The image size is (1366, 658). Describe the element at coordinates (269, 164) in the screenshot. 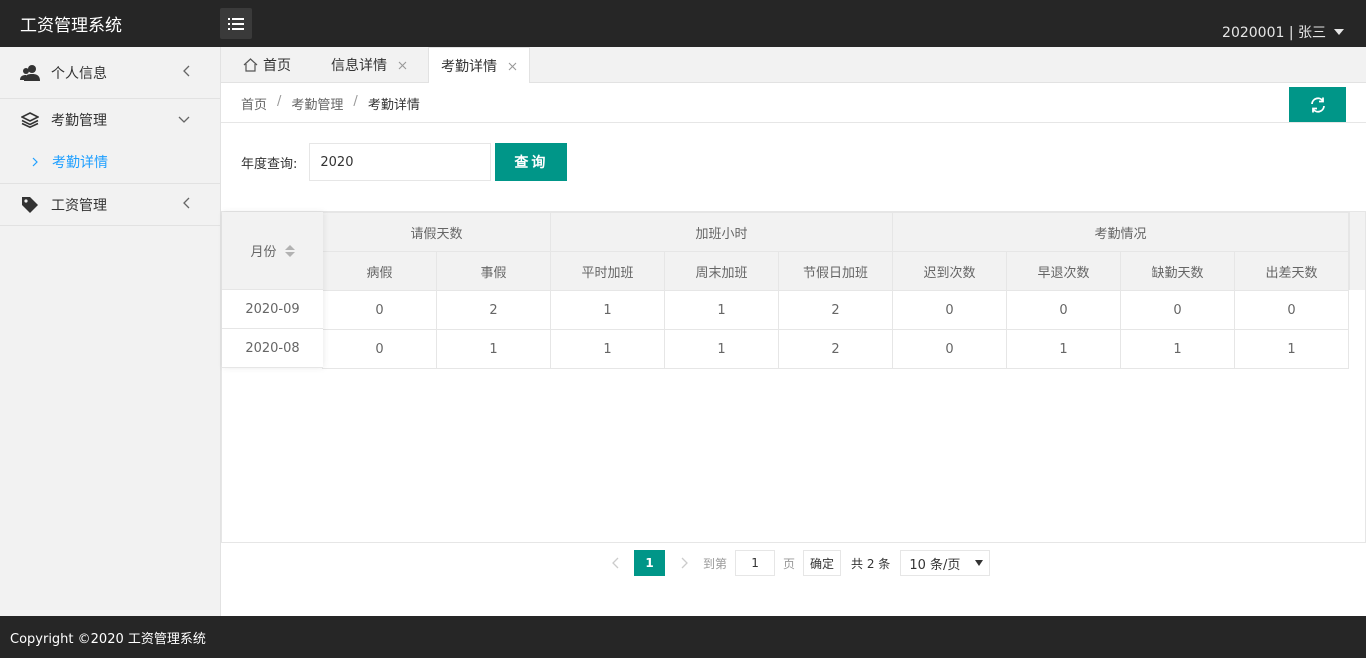

I see `year-label: 年度查询:` at that location.